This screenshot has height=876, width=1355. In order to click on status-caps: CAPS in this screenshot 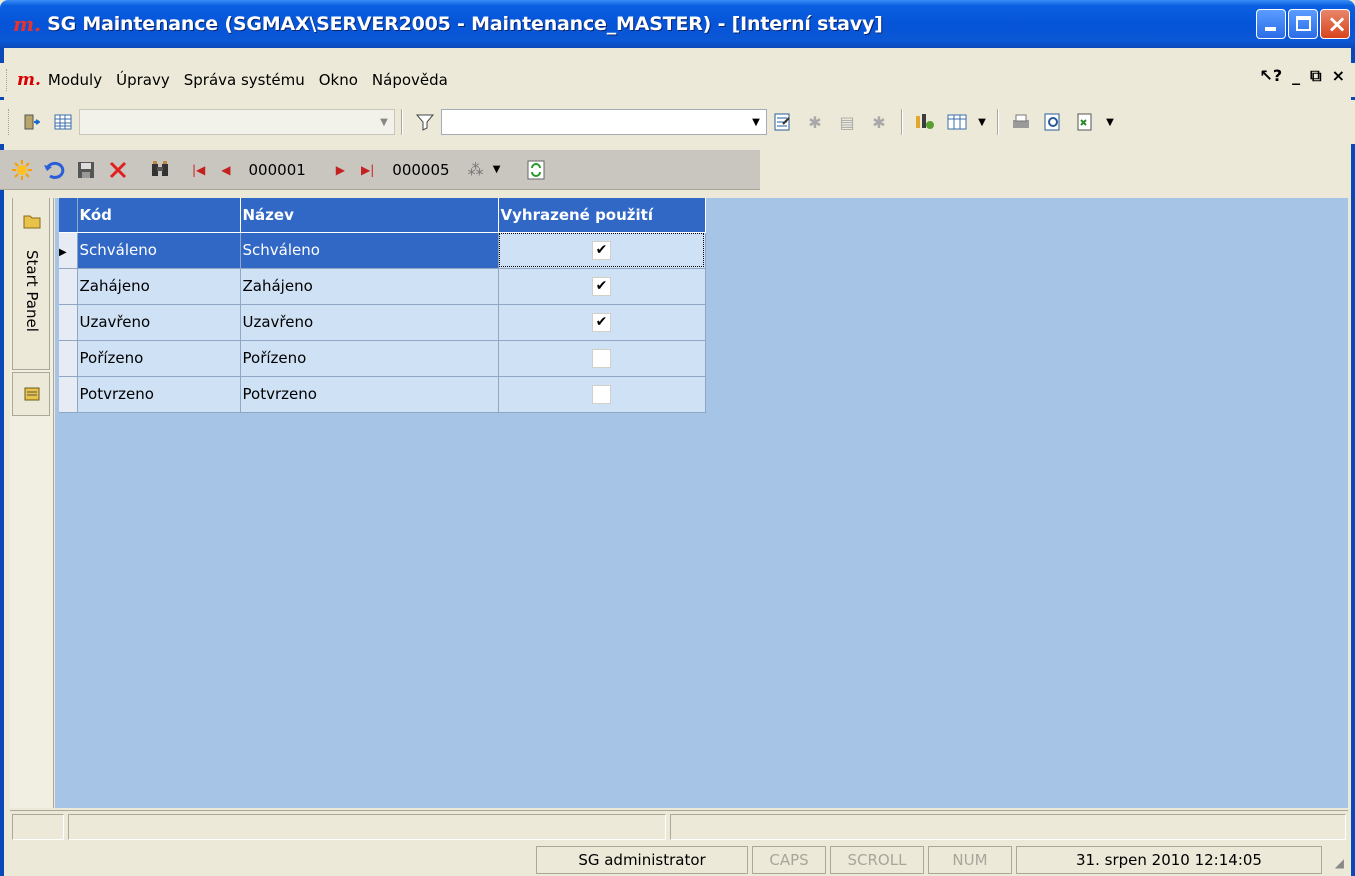, I will do `click(789, 860)`.